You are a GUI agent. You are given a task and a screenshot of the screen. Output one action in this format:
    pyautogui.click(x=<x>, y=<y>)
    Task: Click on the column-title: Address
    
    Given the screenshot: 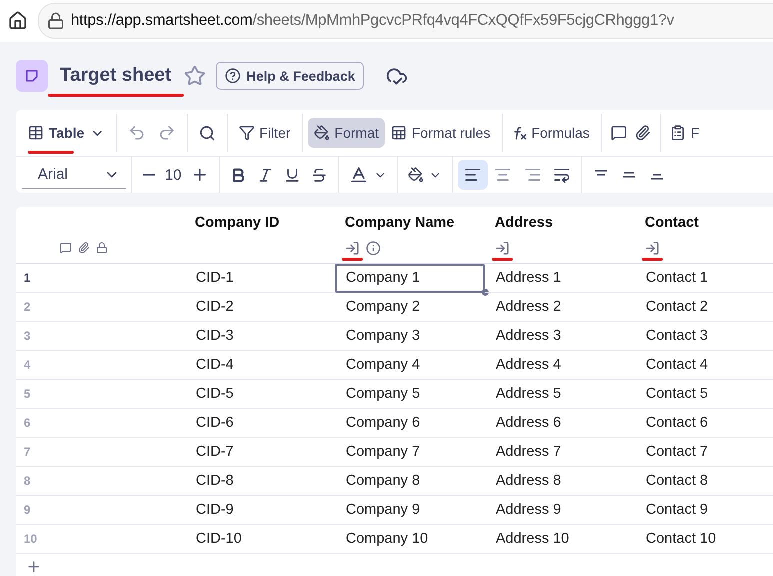 What is the action you would take?
    pyautogui.click(x=524, y=223)
    